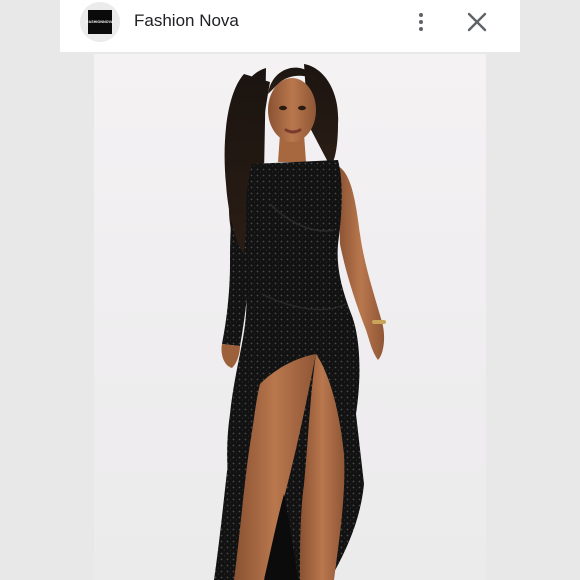 The height and width of the screenshot is (580, 580). I want to click on logo-text: FASHIONNOVA, so click(100, 22).